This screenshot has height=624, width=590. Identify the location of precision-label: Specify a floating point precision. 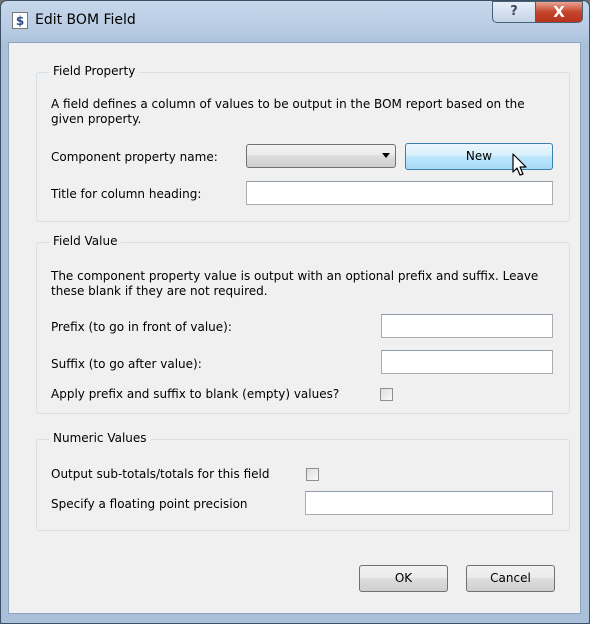
(149, 504).